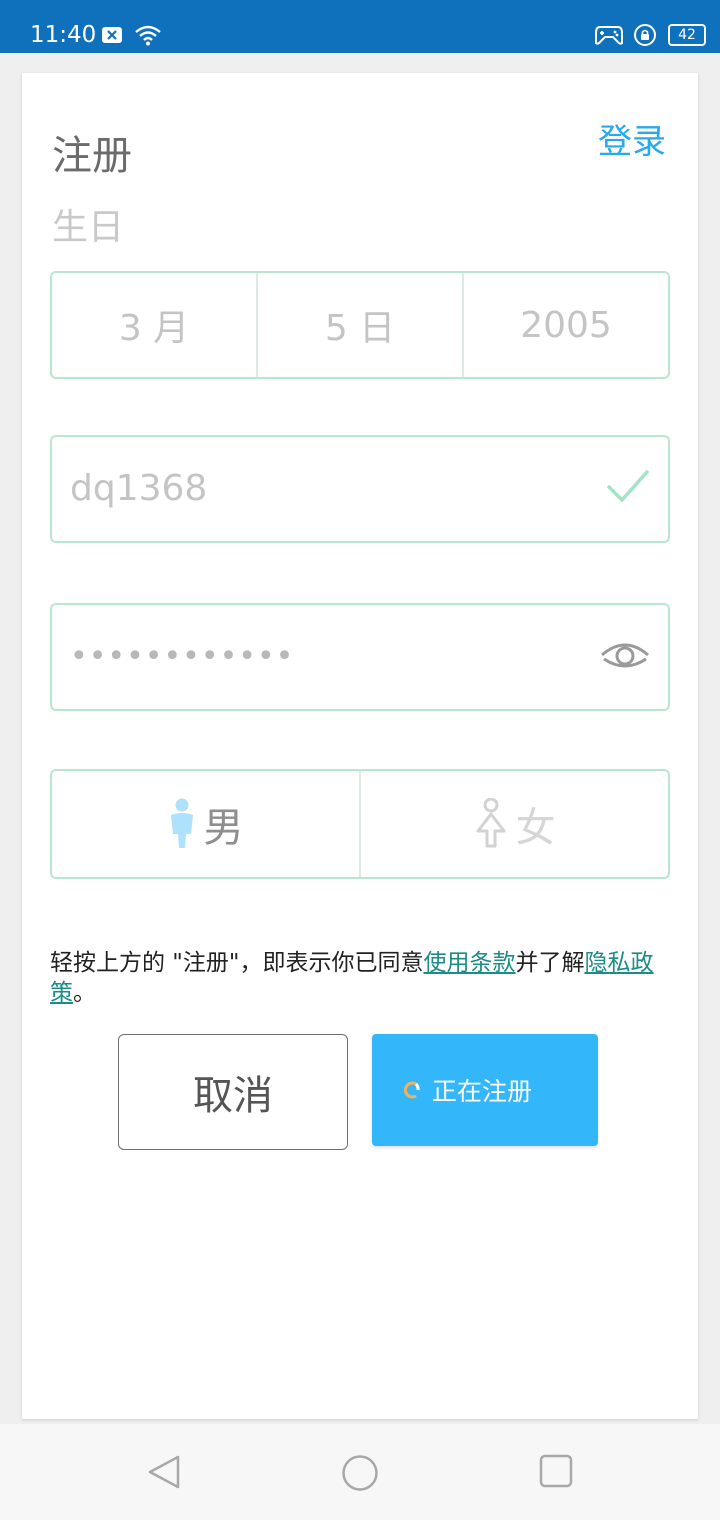 The width and height of the screenshot is (720, 1520). Describe the element at coordinates (88, 227) in the screenshot. I see `birthday-label: 生日` at that location.